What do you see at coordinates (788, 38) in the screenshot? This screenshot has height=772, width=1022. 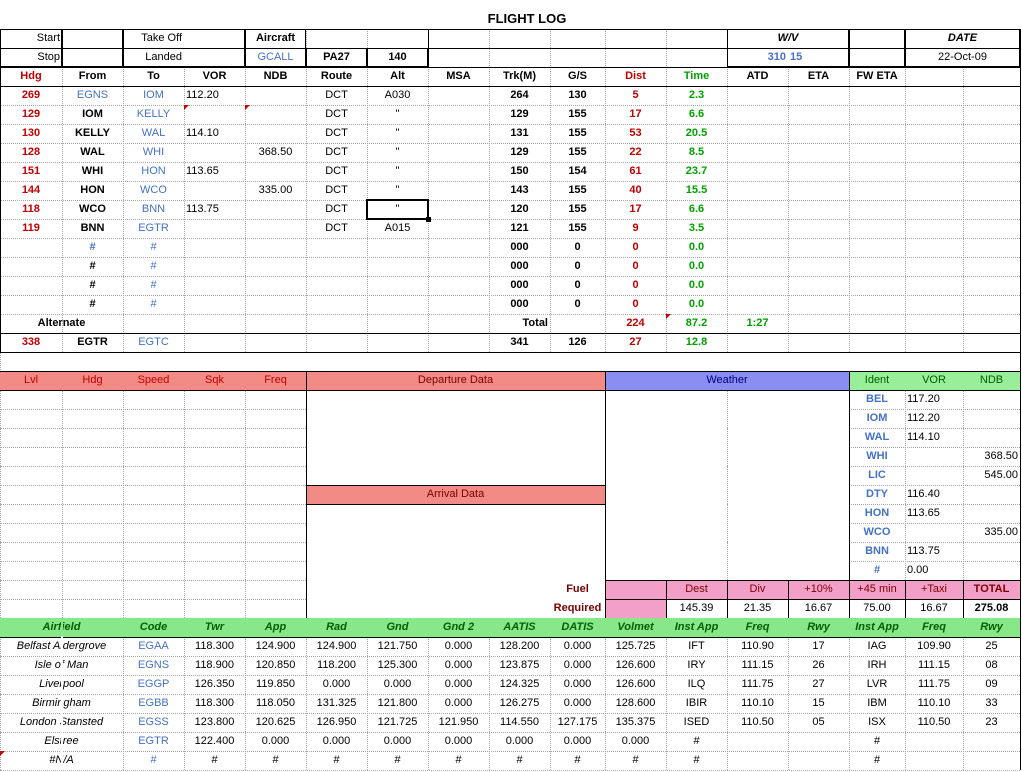 I see `wv-label: W/V` at bounding box center [788, 38].